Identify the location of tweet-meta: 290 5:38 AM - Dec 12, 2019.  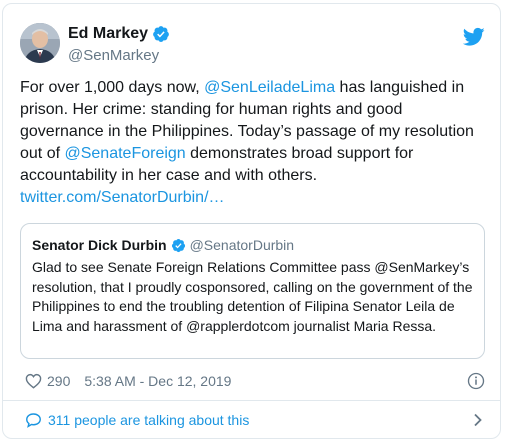
(255, 381).